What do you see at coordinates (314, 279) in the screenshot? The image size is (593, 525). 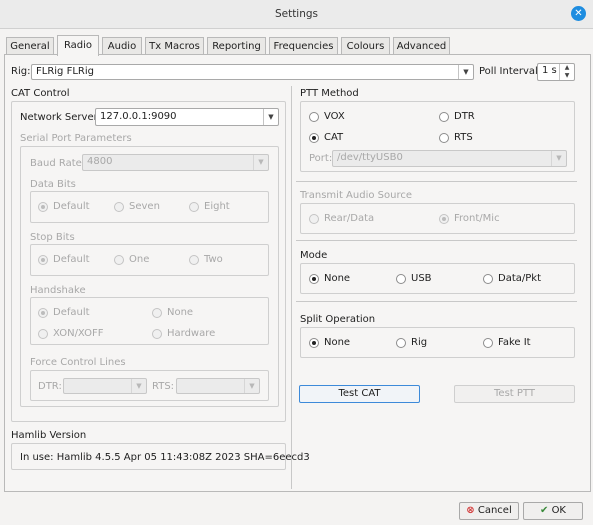 I see `mode-none-radio` at bounding box center [314, 279].